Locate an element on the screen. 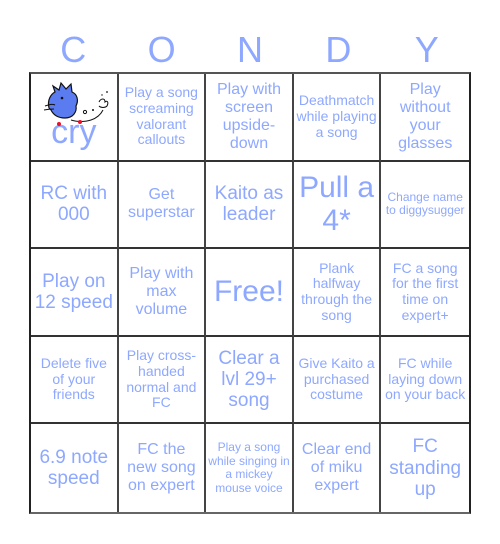 The image size is (500, 544). header-letter-c: C is located at coordinates (73, 49).